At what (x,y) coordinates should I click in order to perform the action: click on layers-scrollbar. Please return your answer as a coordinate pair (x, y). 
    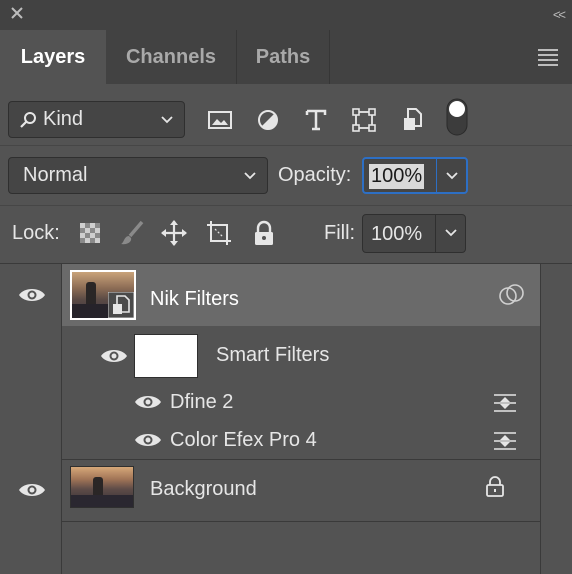
    Looking at the image, I should click on (556, 419).